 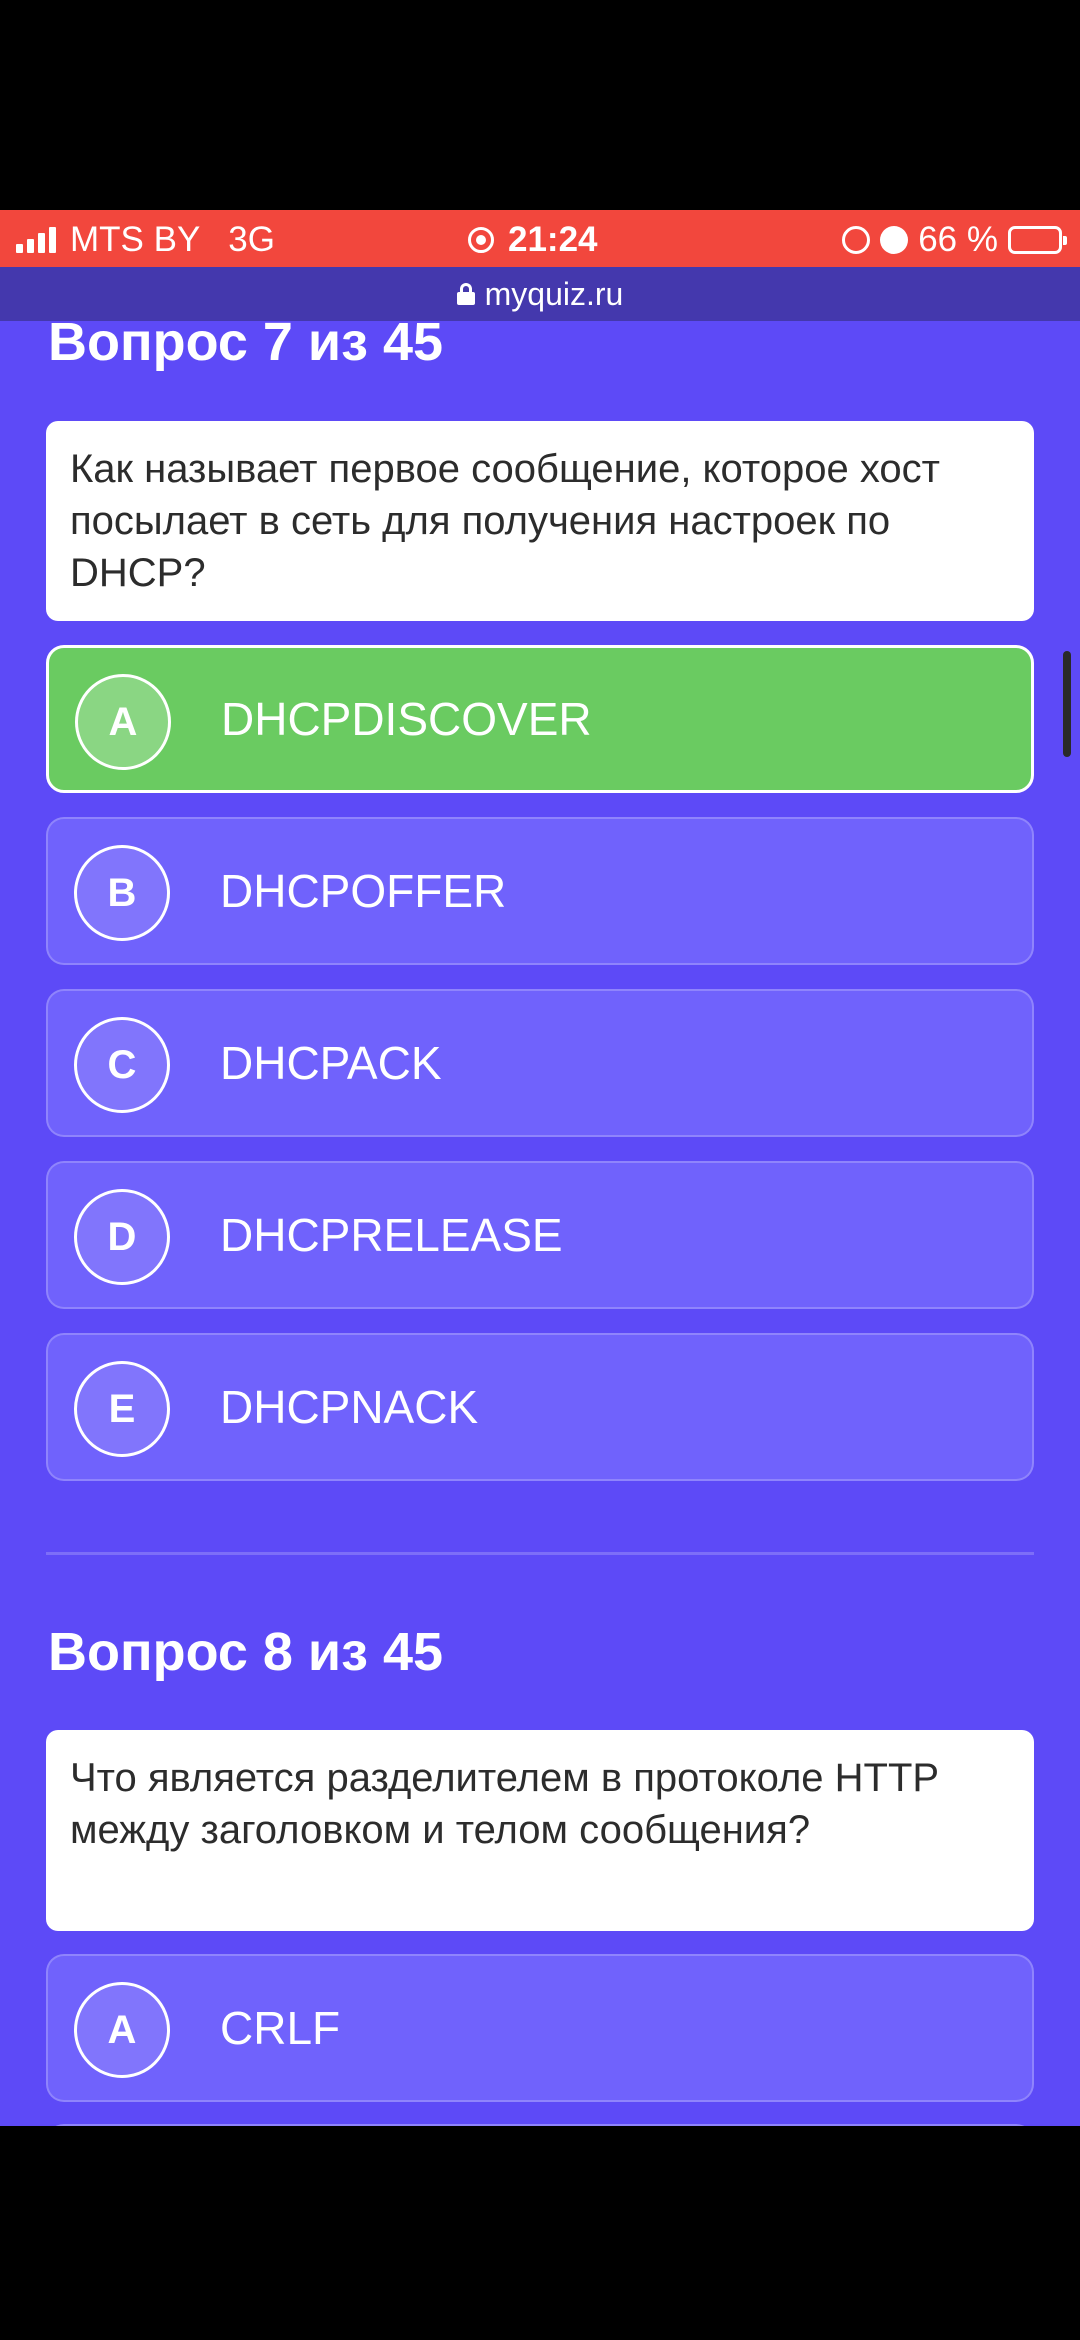 What do you see at coordinates (540, 1063) in the screenshot?
I see `question-7-option-c: C DHCPACK` at bounding box center [540, 1063].